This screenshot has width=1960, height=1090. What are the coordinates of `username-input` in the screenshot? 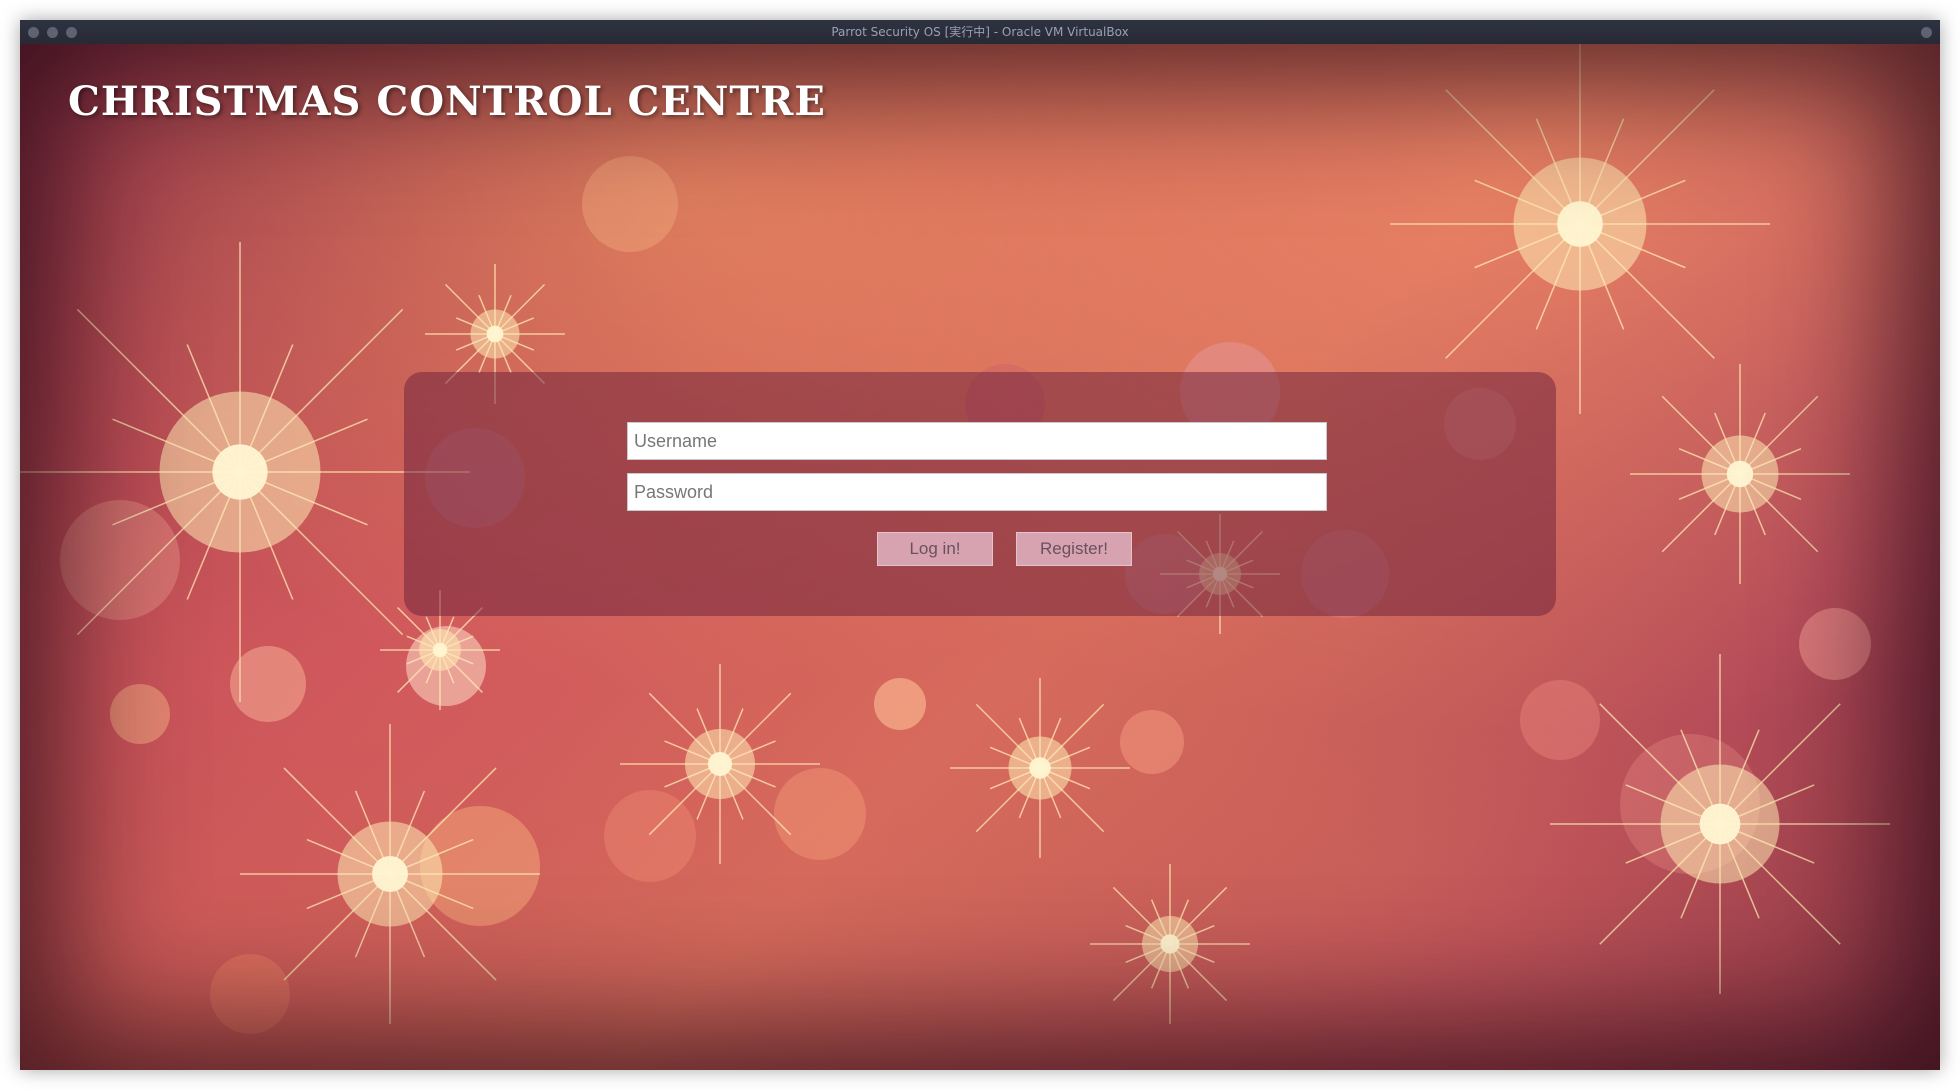 It's located at (977, 441).